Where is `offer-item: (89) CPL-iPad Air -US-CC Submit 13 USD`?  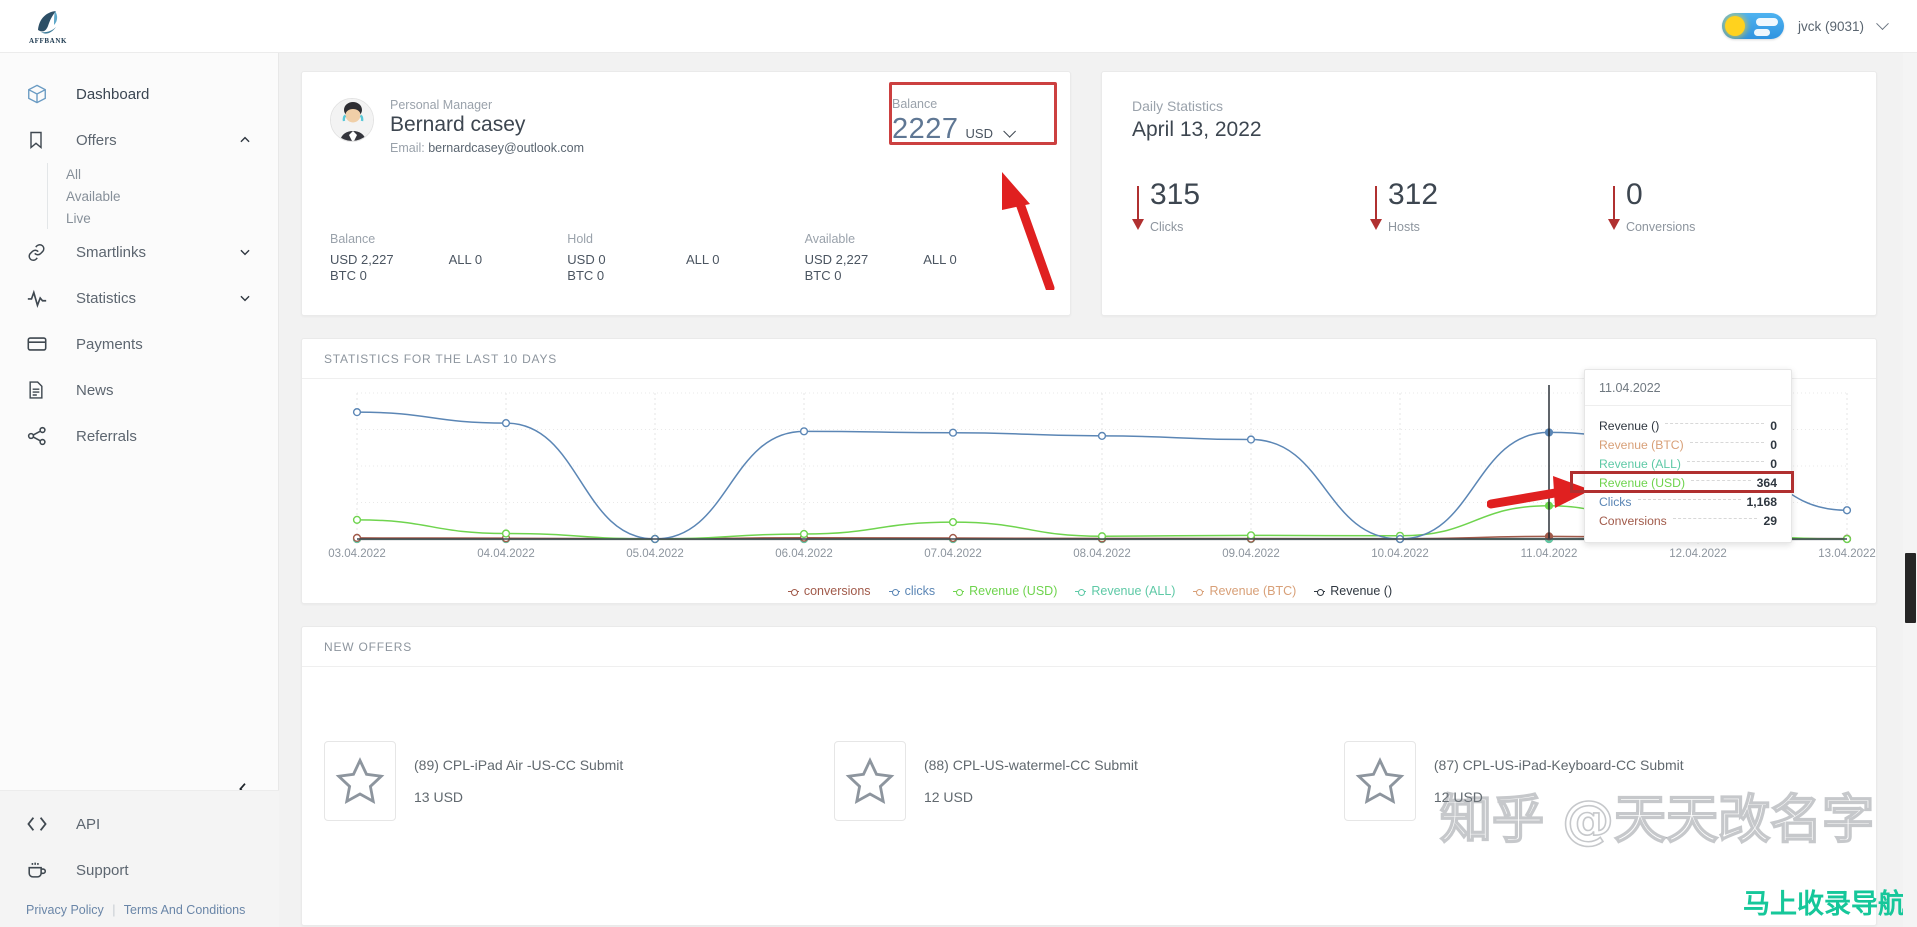 offer-item: (89) CPL-iPad Air -US-CC Submit 13 USD is located at coordinates (579, 781).